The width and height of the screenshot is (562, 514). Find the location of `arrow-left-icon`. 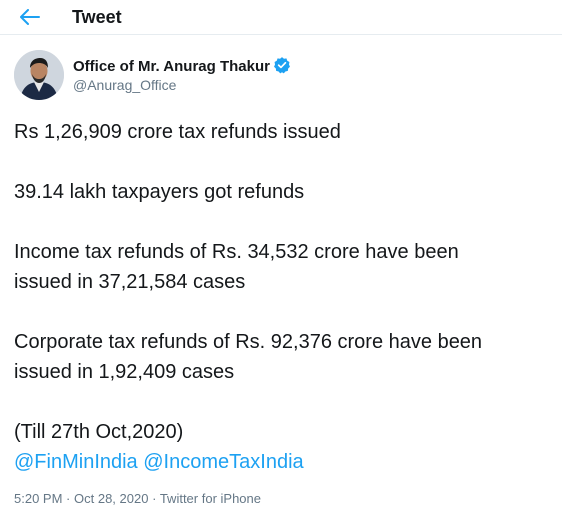

arrow-left-icon is located at coordinates (30, 17).